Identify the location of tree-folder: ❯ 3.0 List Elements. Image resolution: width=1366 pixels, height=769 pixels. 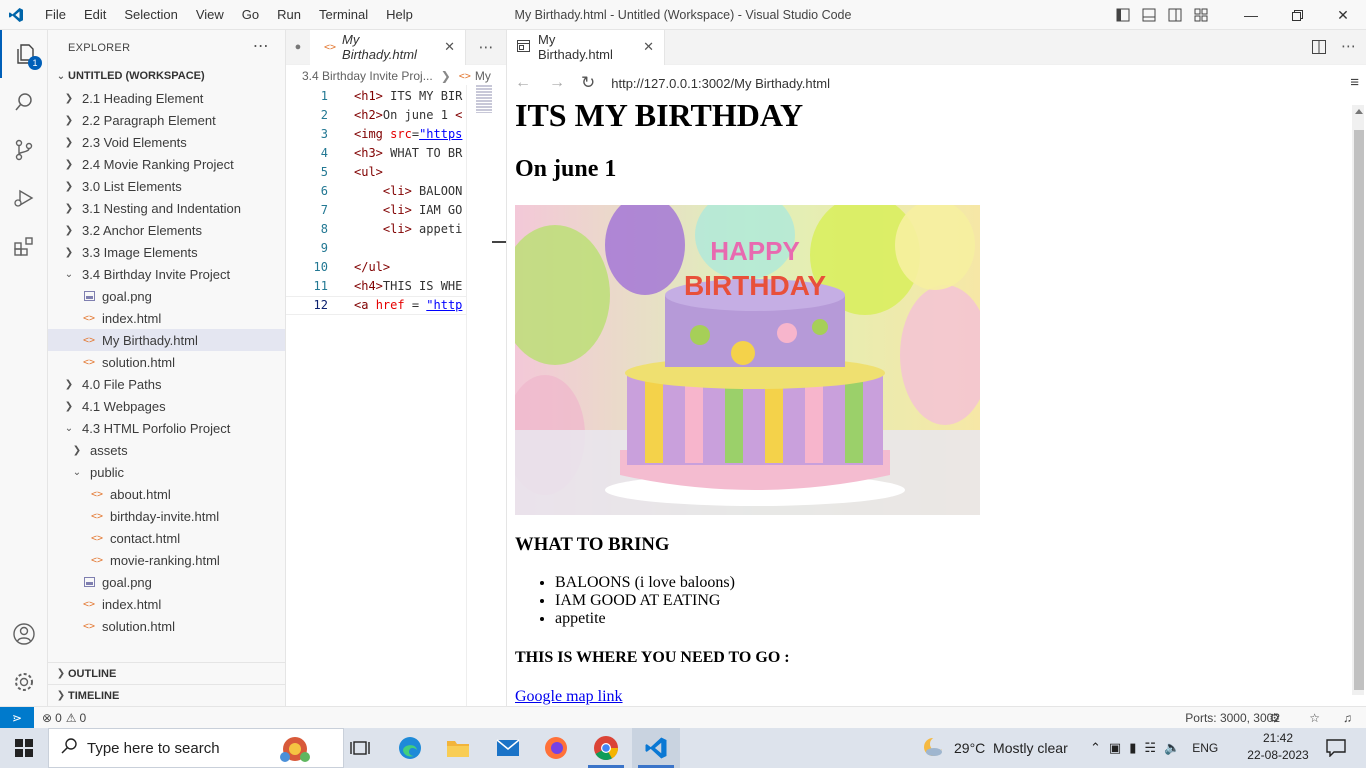
(166, 186).